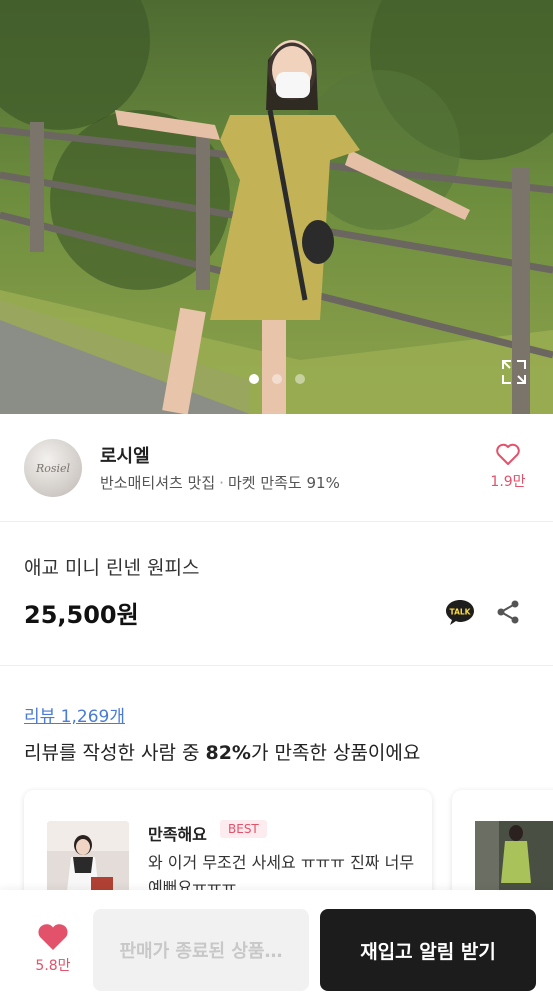 Image resolution: width=553 pixels, height=1006 pixels. I want to click on product-like-button: 5.8만, so click(53, 948).